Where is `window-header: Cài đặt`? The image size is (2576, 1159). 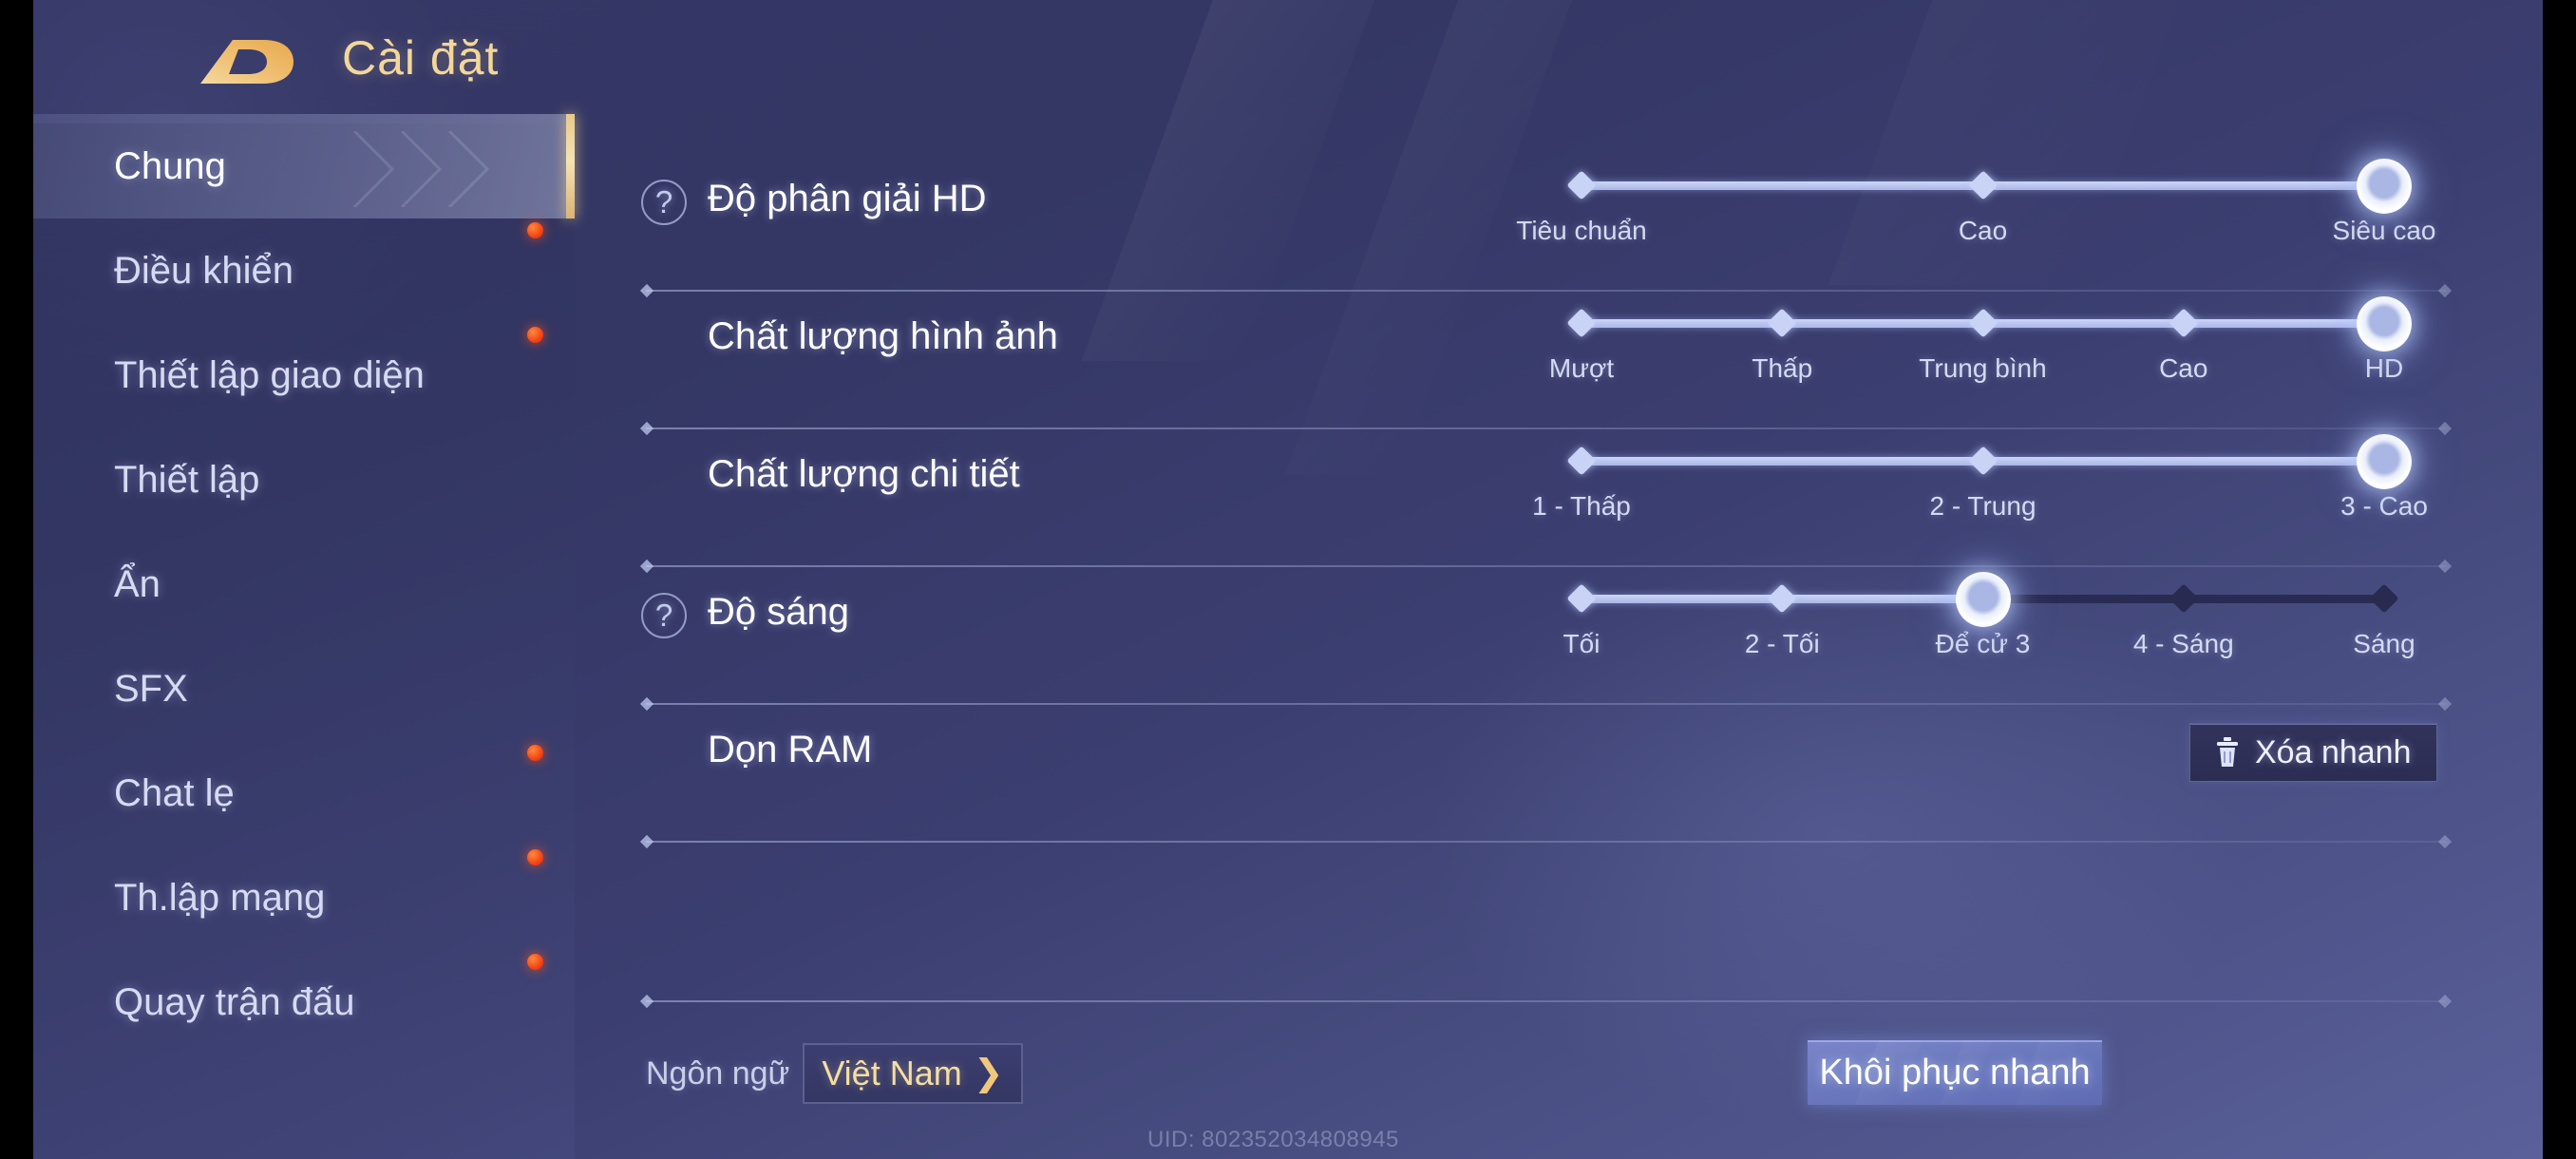
window-header: Cài đặt is located at coordinates (1288, 66).